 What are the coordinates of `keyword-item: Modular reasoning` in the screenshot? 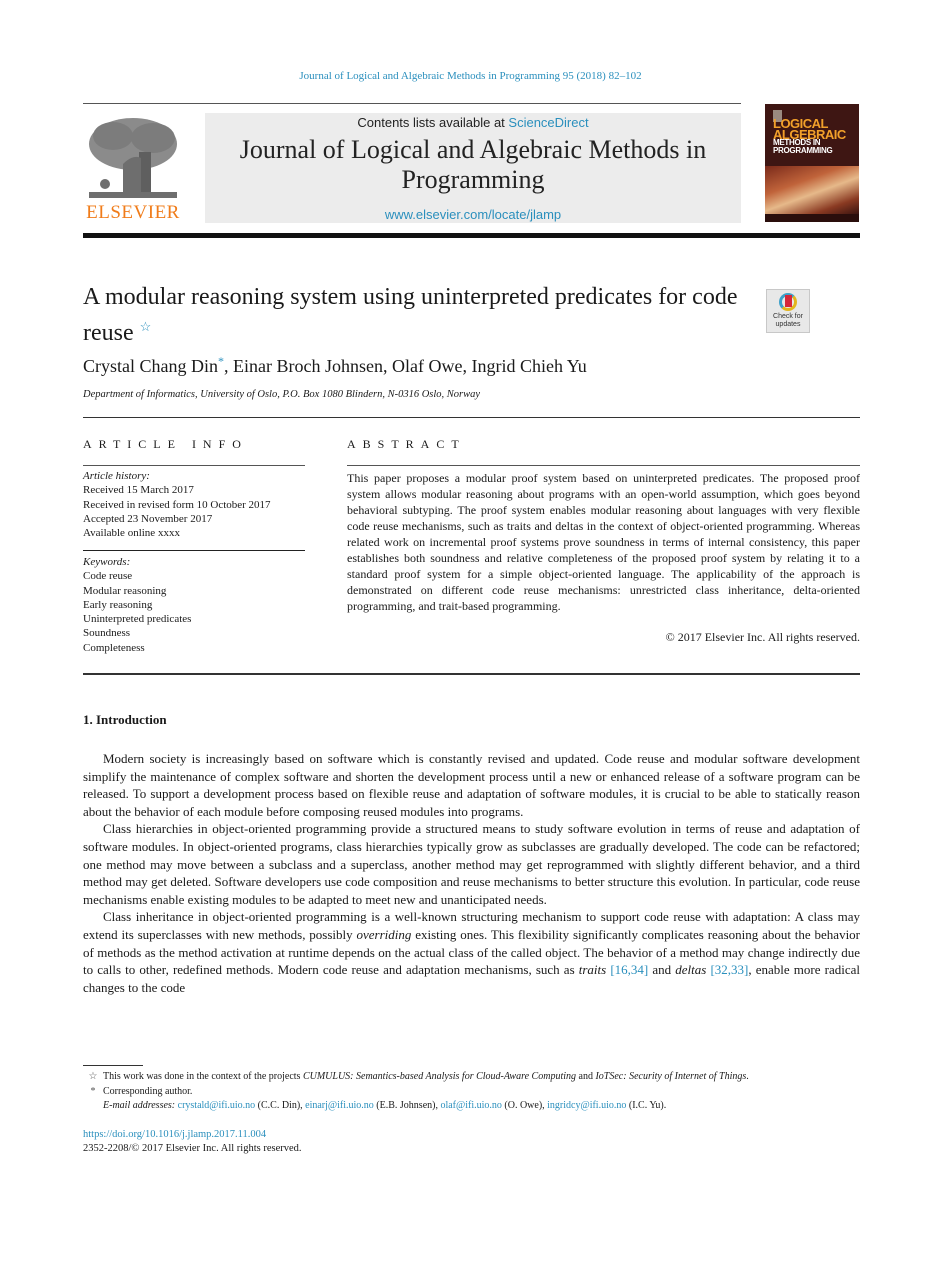 It's located at (125, 590).